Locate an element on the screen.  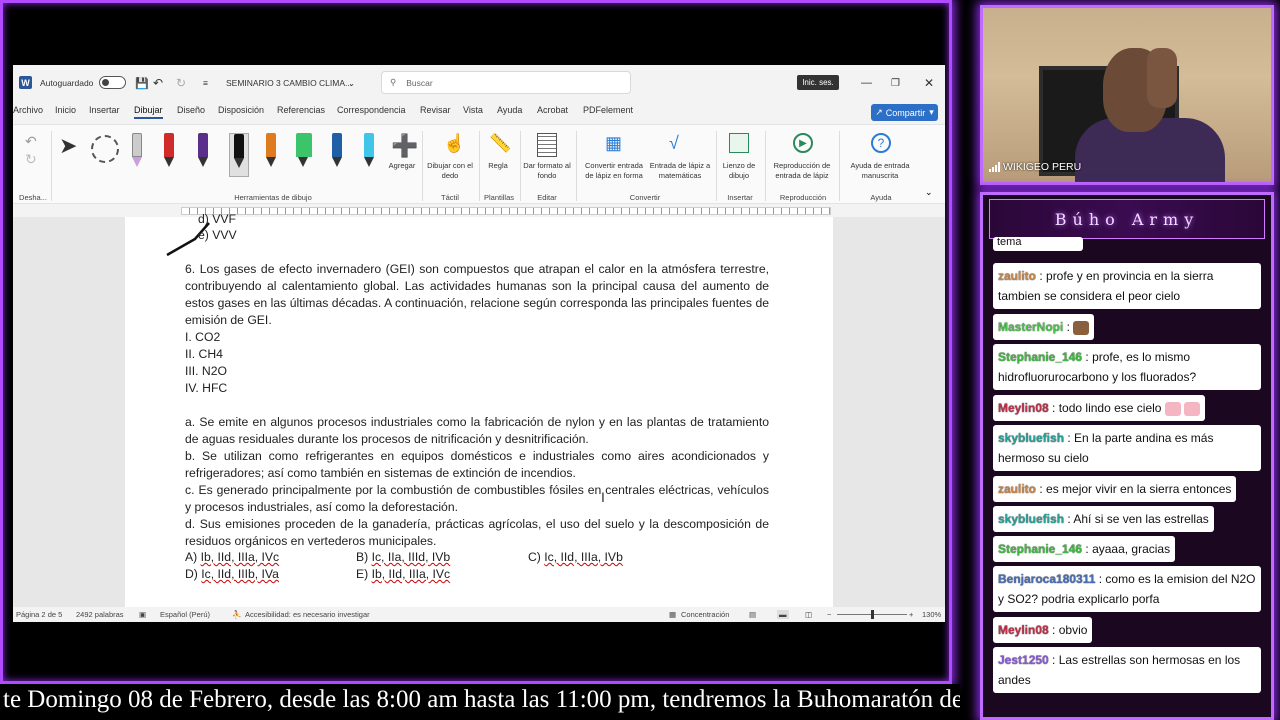
option-letter: D) is located at coordinates (191, 574).